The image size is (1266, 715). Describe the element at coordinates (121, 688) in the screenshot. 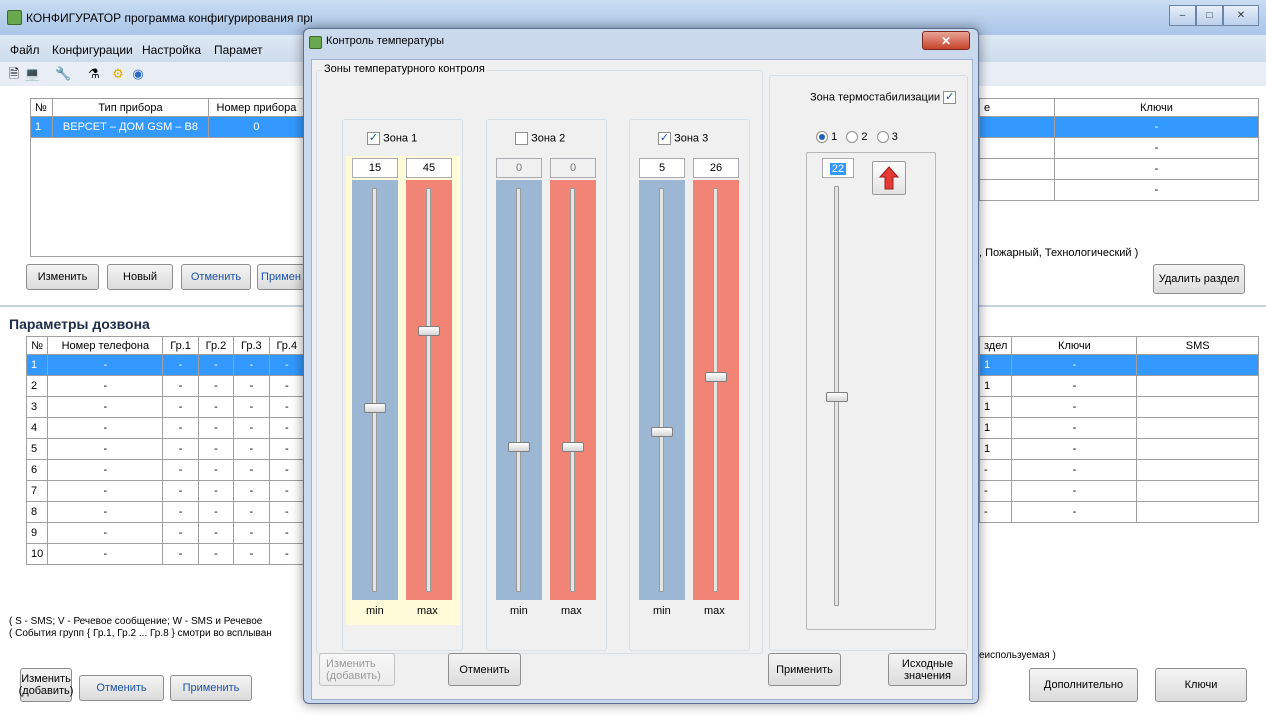

I see `cancel-bottom-button: Отменить` at that location.